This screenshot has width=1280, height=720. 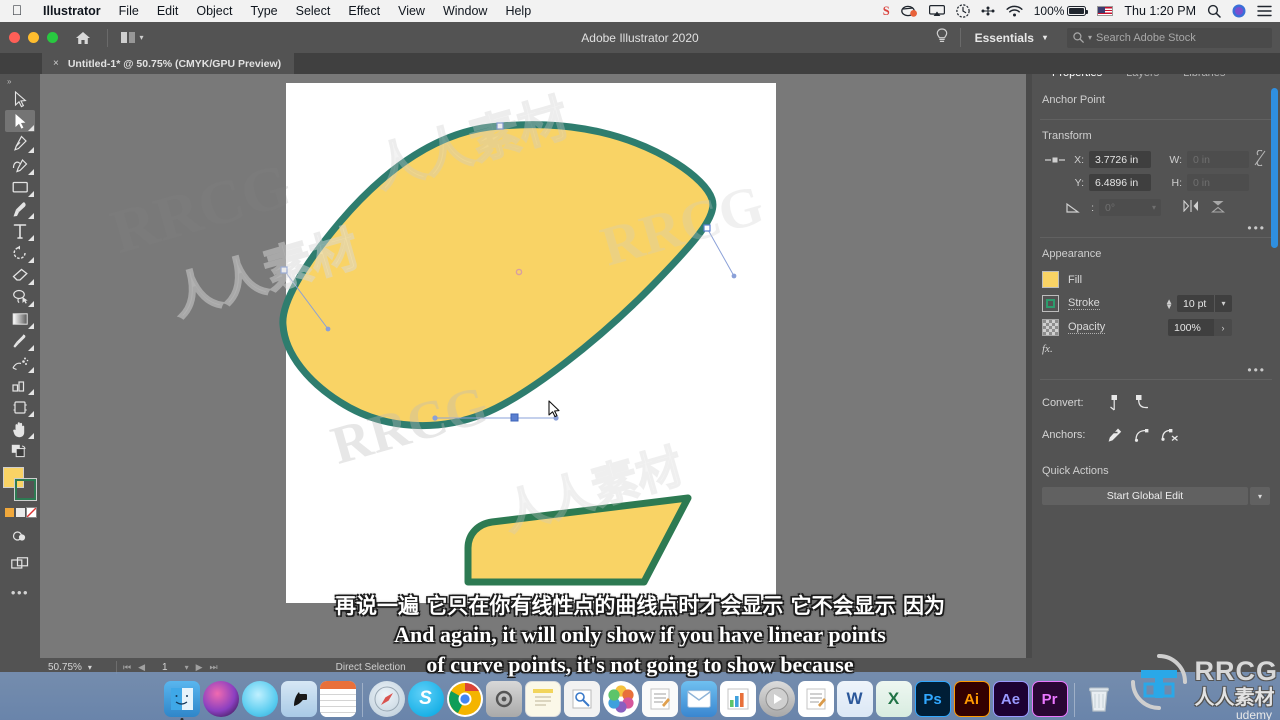 I want to click on stroke-weight-control: ▲ ▼ 10 pt ▾, so click(x=1198, y=303).